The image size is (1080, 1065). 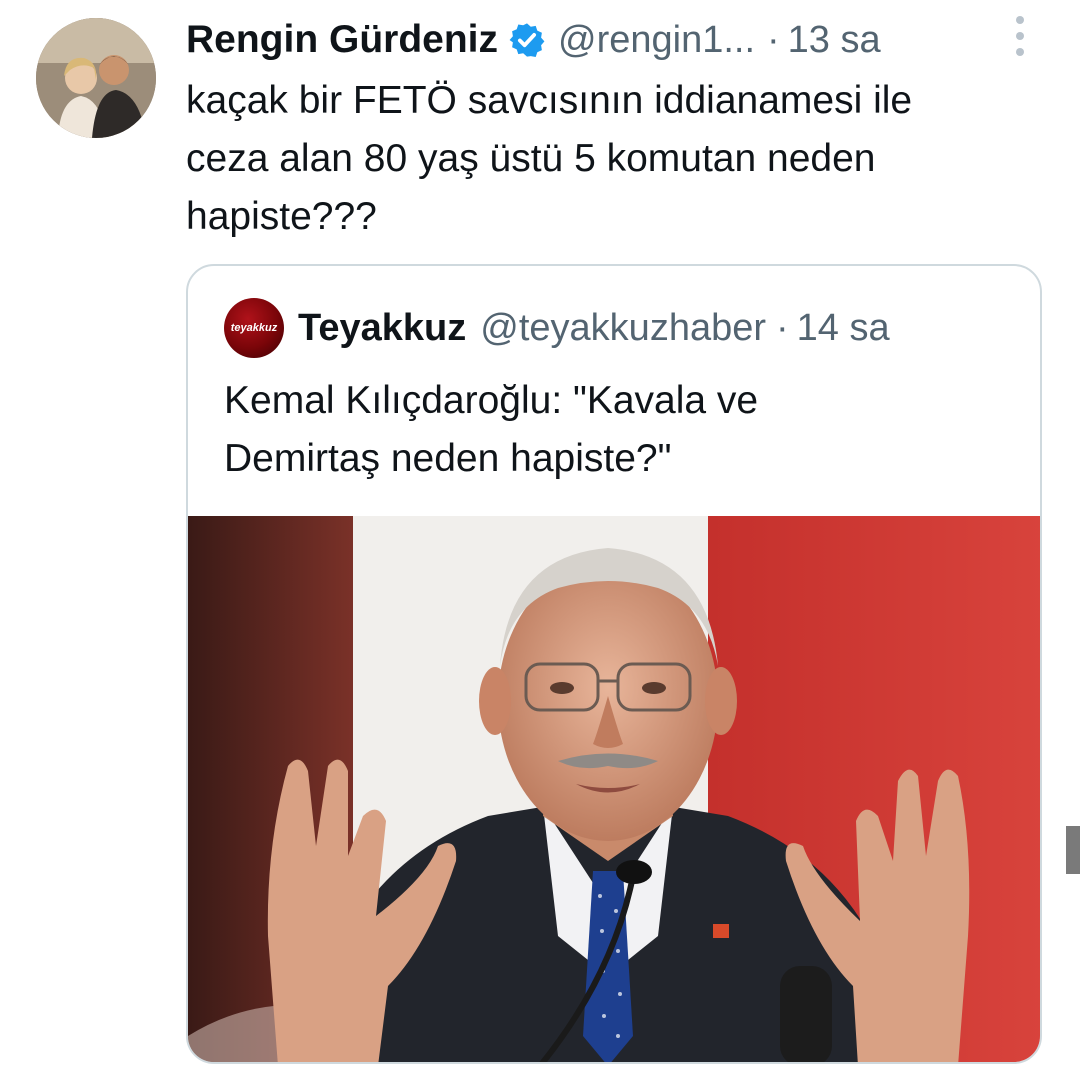 I want to click on author-avatar, so click(x=96, y=78).